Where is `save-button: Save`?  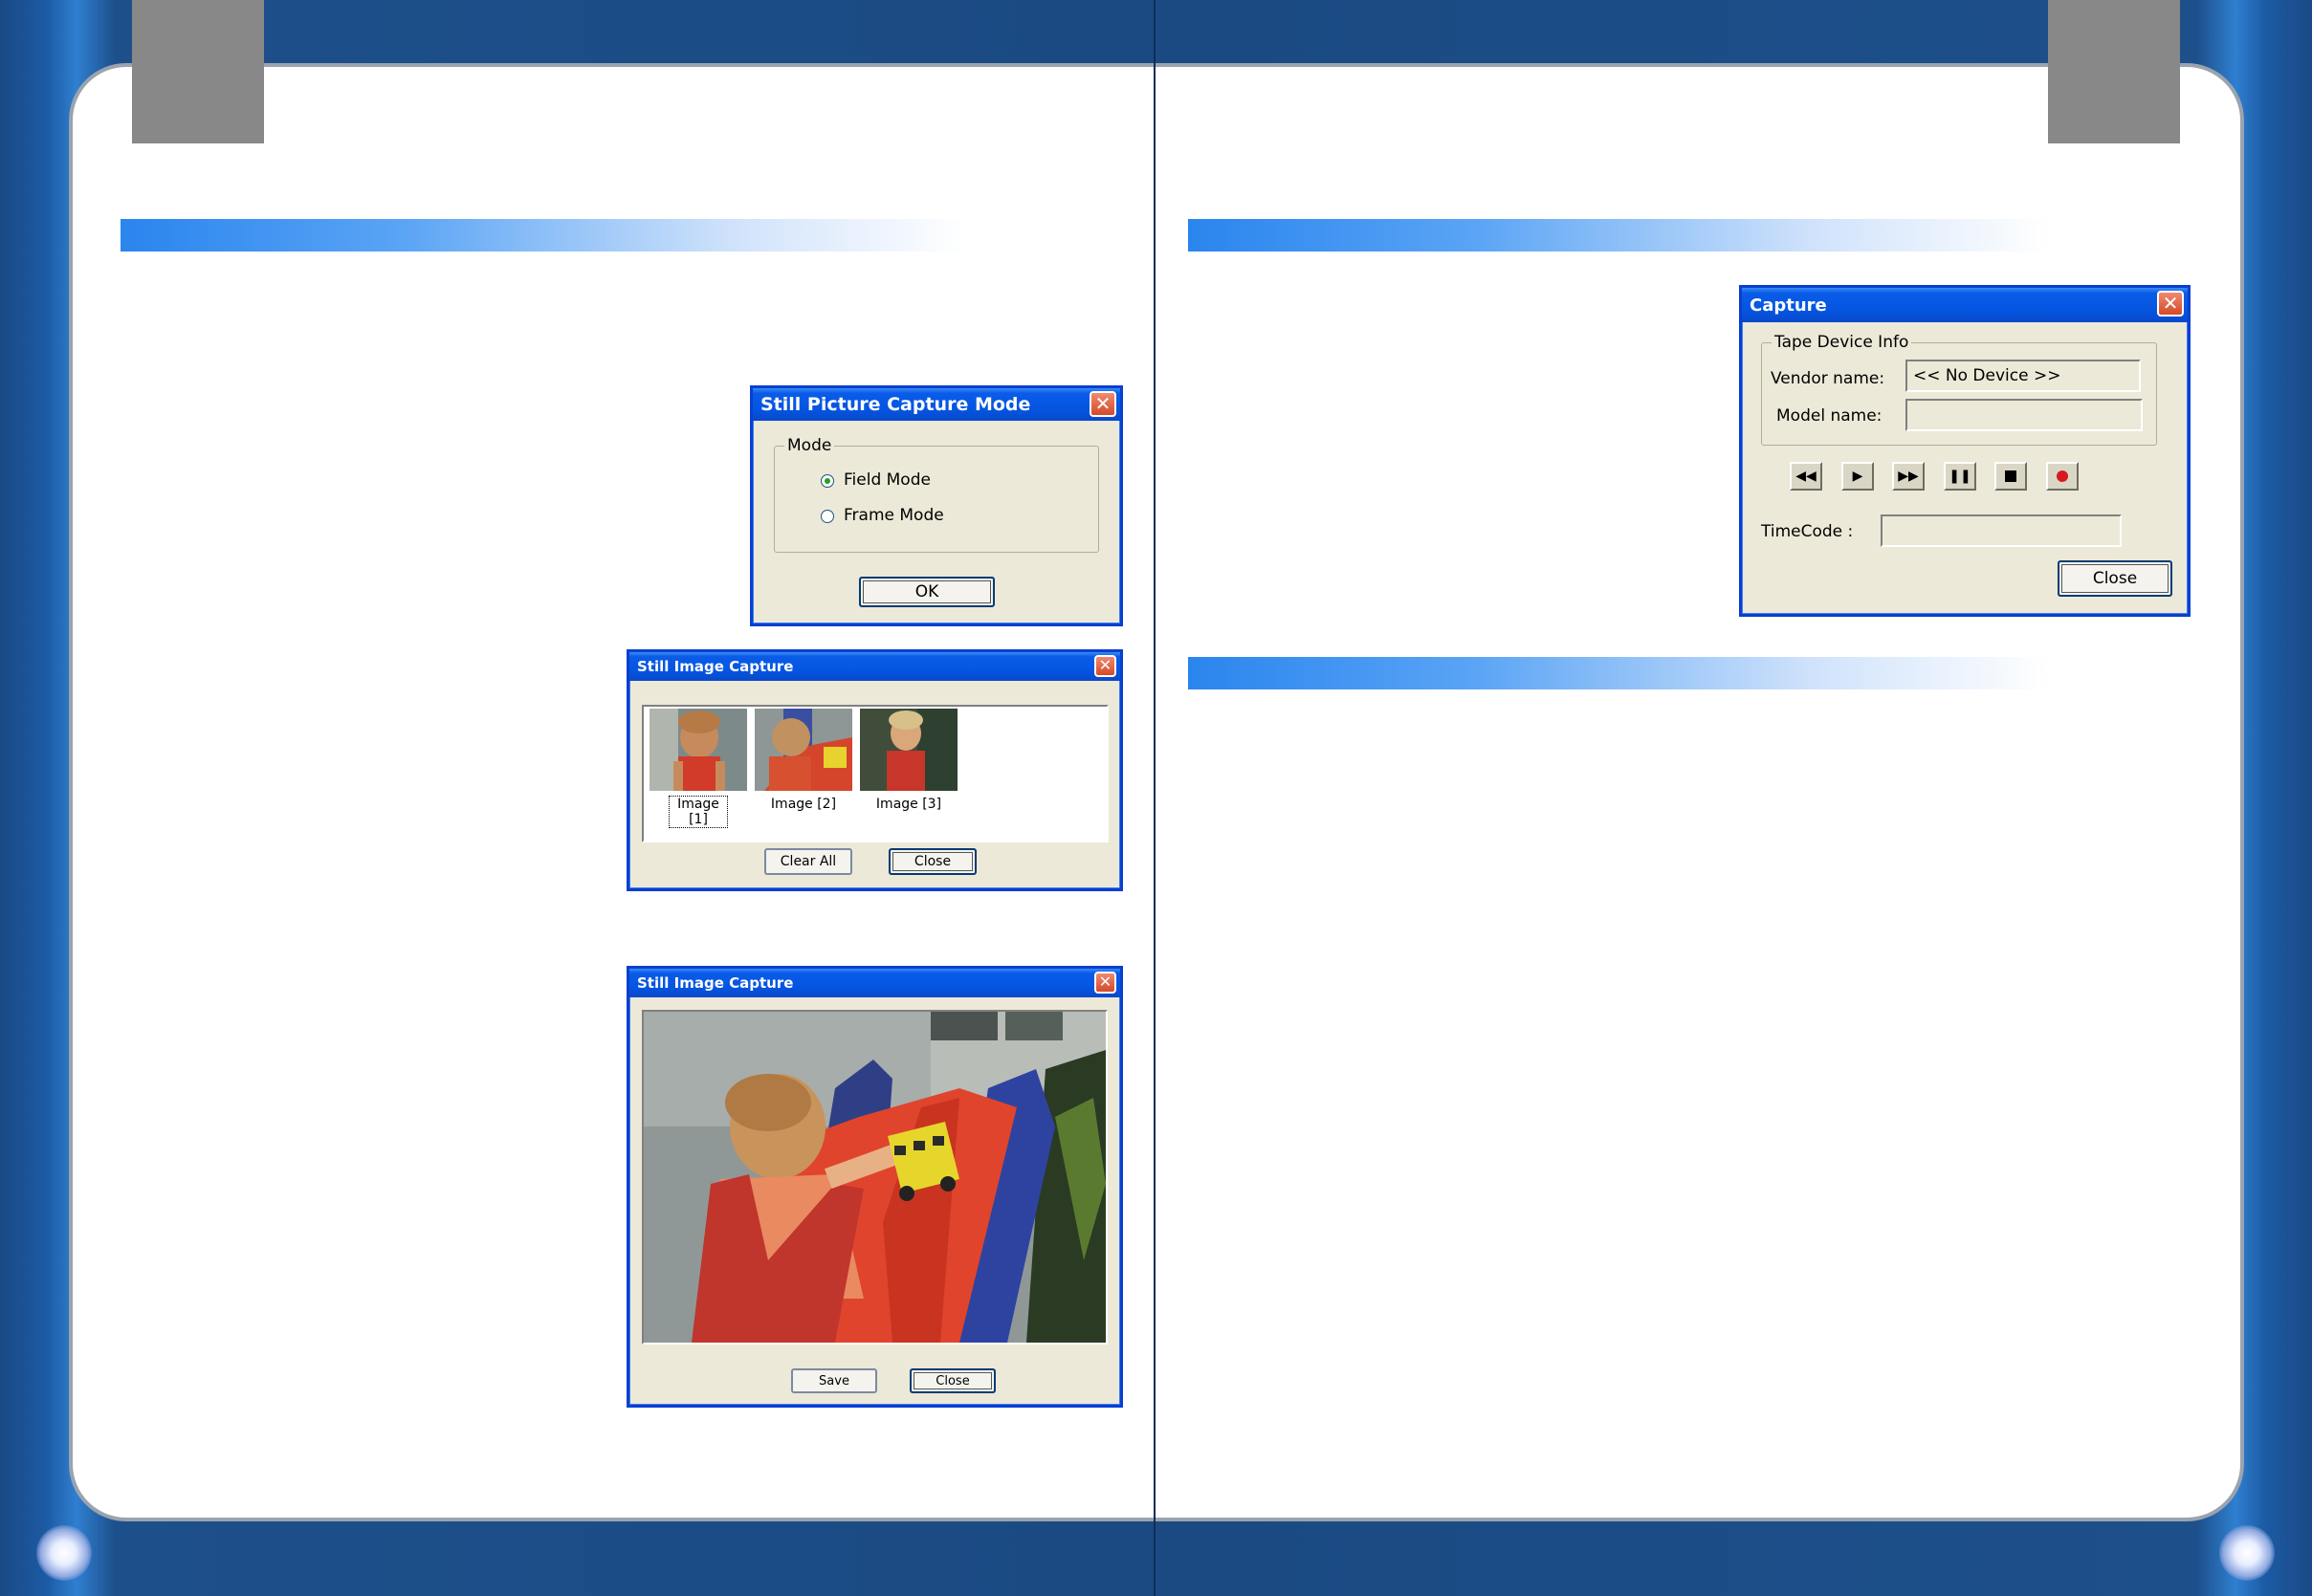 save-button: Save is located at coordinates (834, 1381).